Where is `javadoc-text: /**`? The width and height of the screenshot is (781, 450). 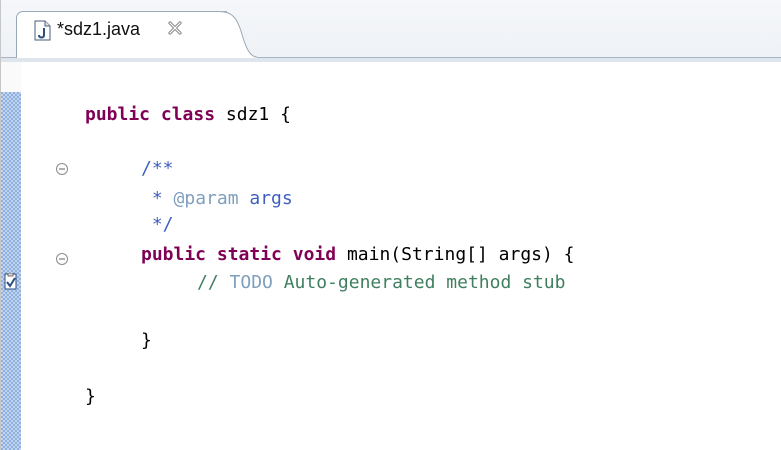 javadoc-text: /** is located at coordinates (157, 168).